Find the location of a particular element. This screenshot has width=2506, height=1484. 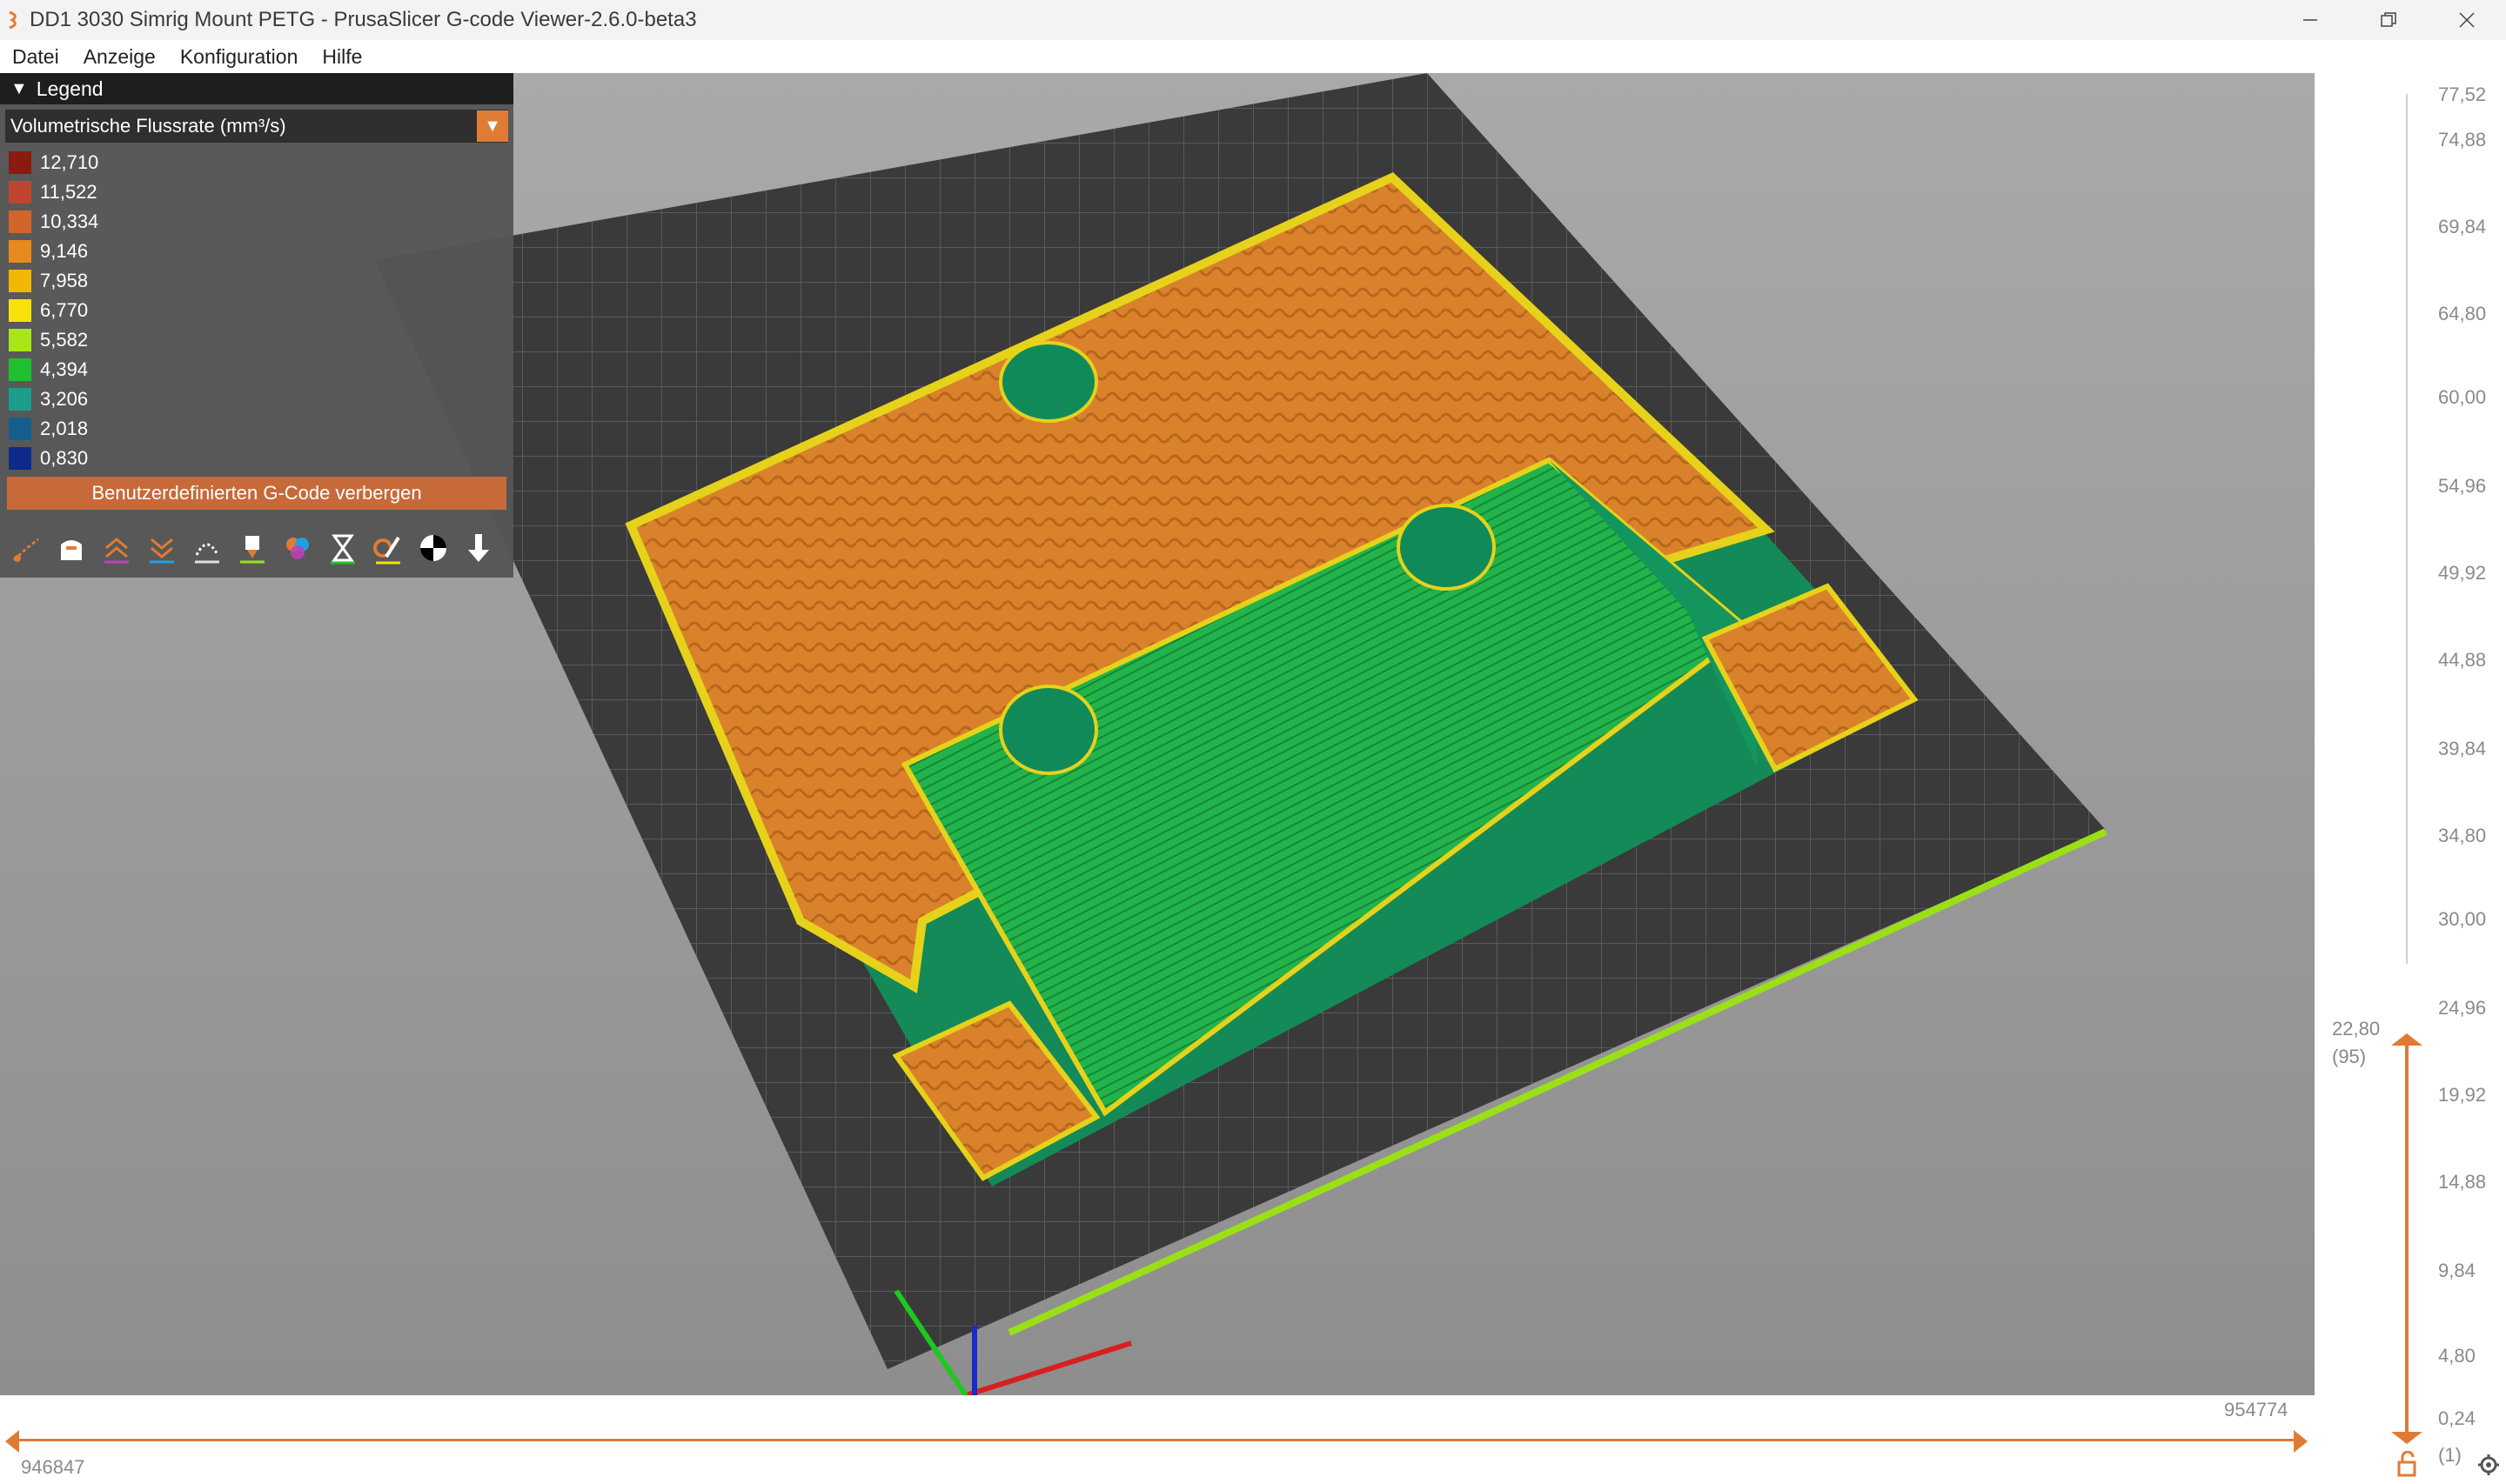

layer-tick-label: 44,88 is located at coordinates (2462, 660).